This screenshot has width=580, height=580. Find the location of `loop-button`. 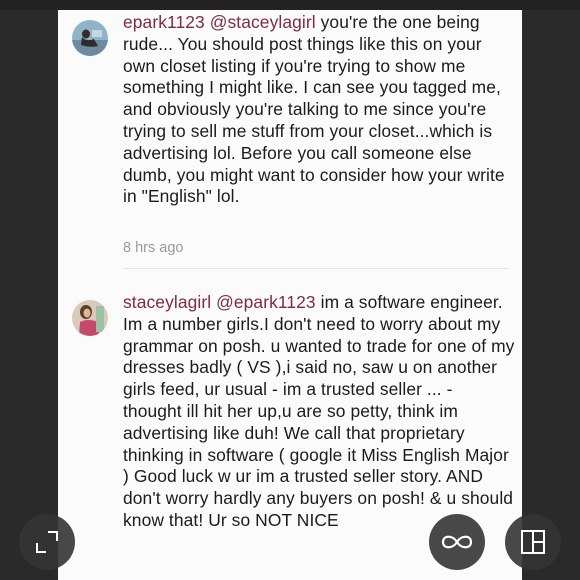

loop-button is located at coordinates (457, 542).